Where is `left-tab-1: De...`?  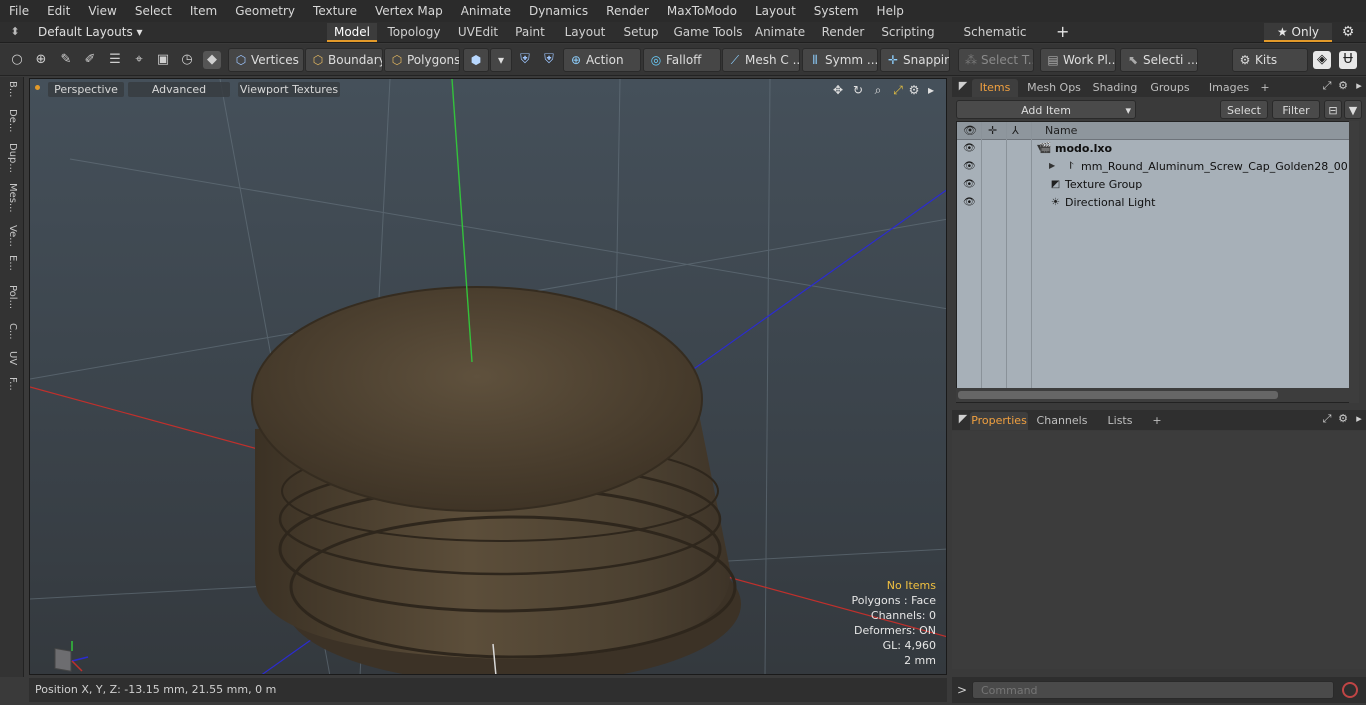
left-tab-1: De... is located at coordinates (12, 120).